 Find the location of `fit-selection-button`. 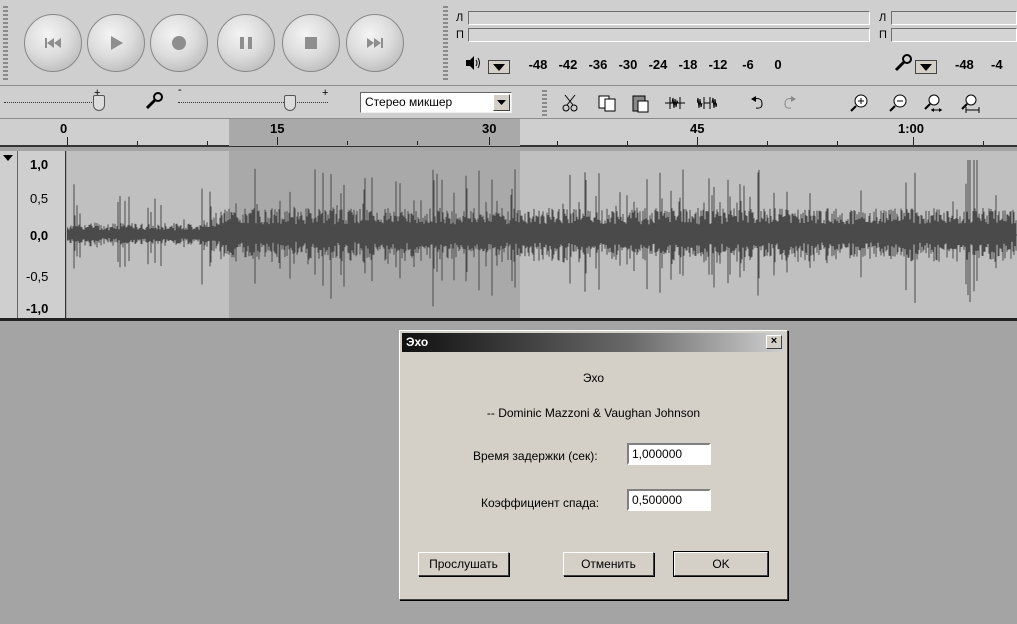

fit-selection-button is located at coordinates (933, 103).